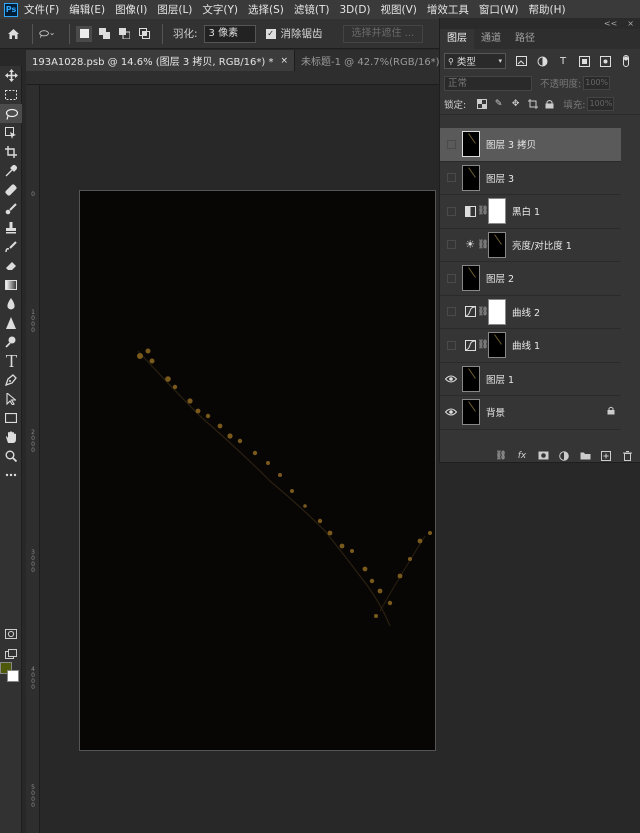 This screenshot has height=833, width=640. Describe the element at coordinates (220, 9) in the screenshot. I see `menu-type: 文字(Y)` at that location.